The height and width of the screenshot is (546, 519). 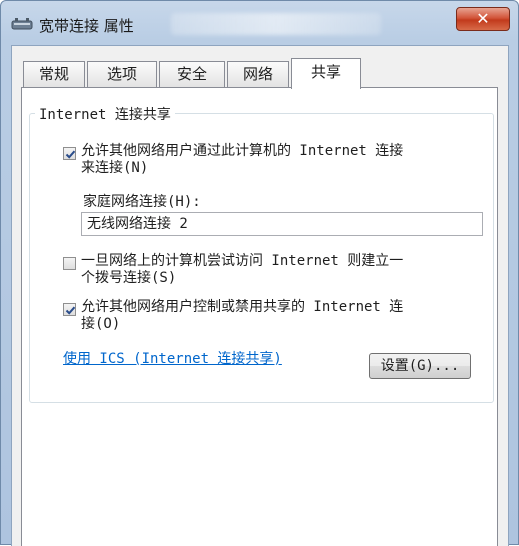 I want to click on dial-on-demand-checkbox, so click(x=69, y=263).